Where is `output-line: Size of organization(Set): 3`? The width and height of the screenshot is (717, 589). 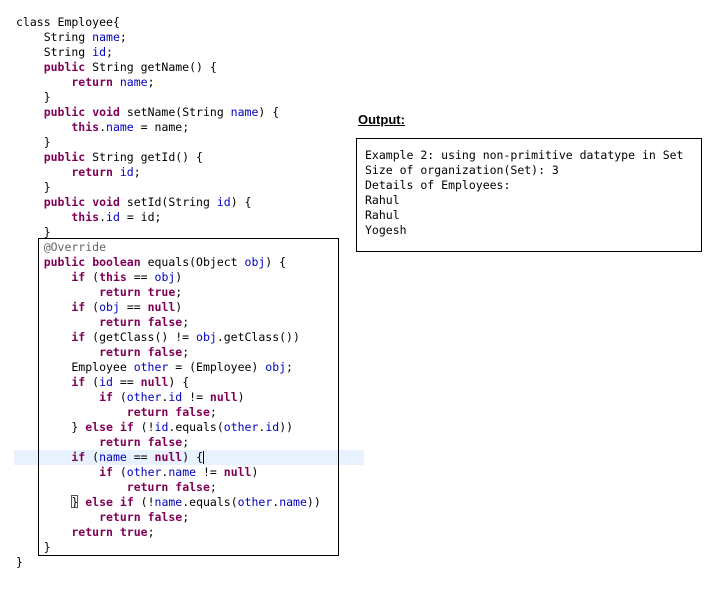 output-line: Size of organization(Set): 3 is located at coordinates (462, 170).